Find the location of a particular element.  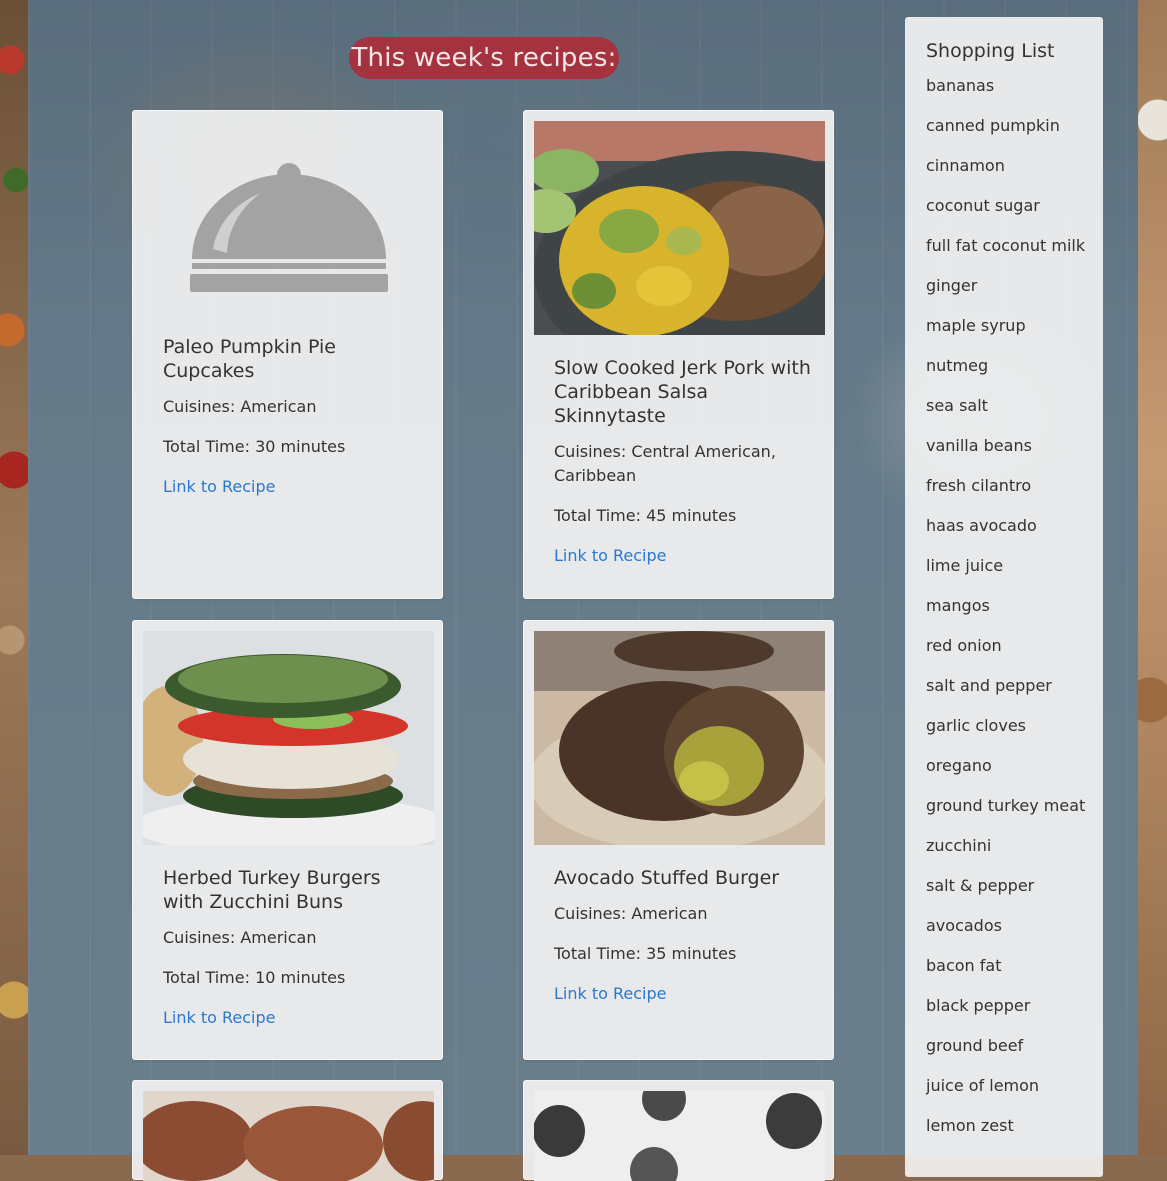

recipe-total-time: Total Time: 10 minutes is located at coordinates (254, 977).